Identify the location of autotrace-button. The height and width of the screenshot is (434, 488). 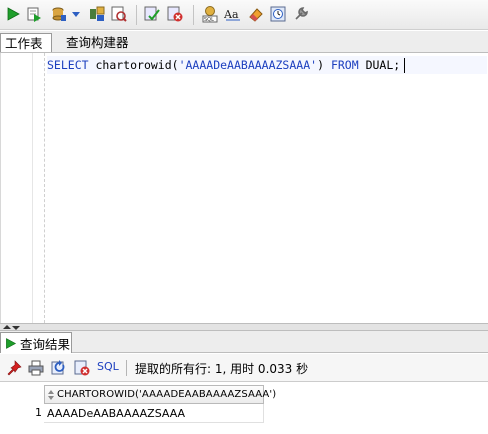
(59, 14).